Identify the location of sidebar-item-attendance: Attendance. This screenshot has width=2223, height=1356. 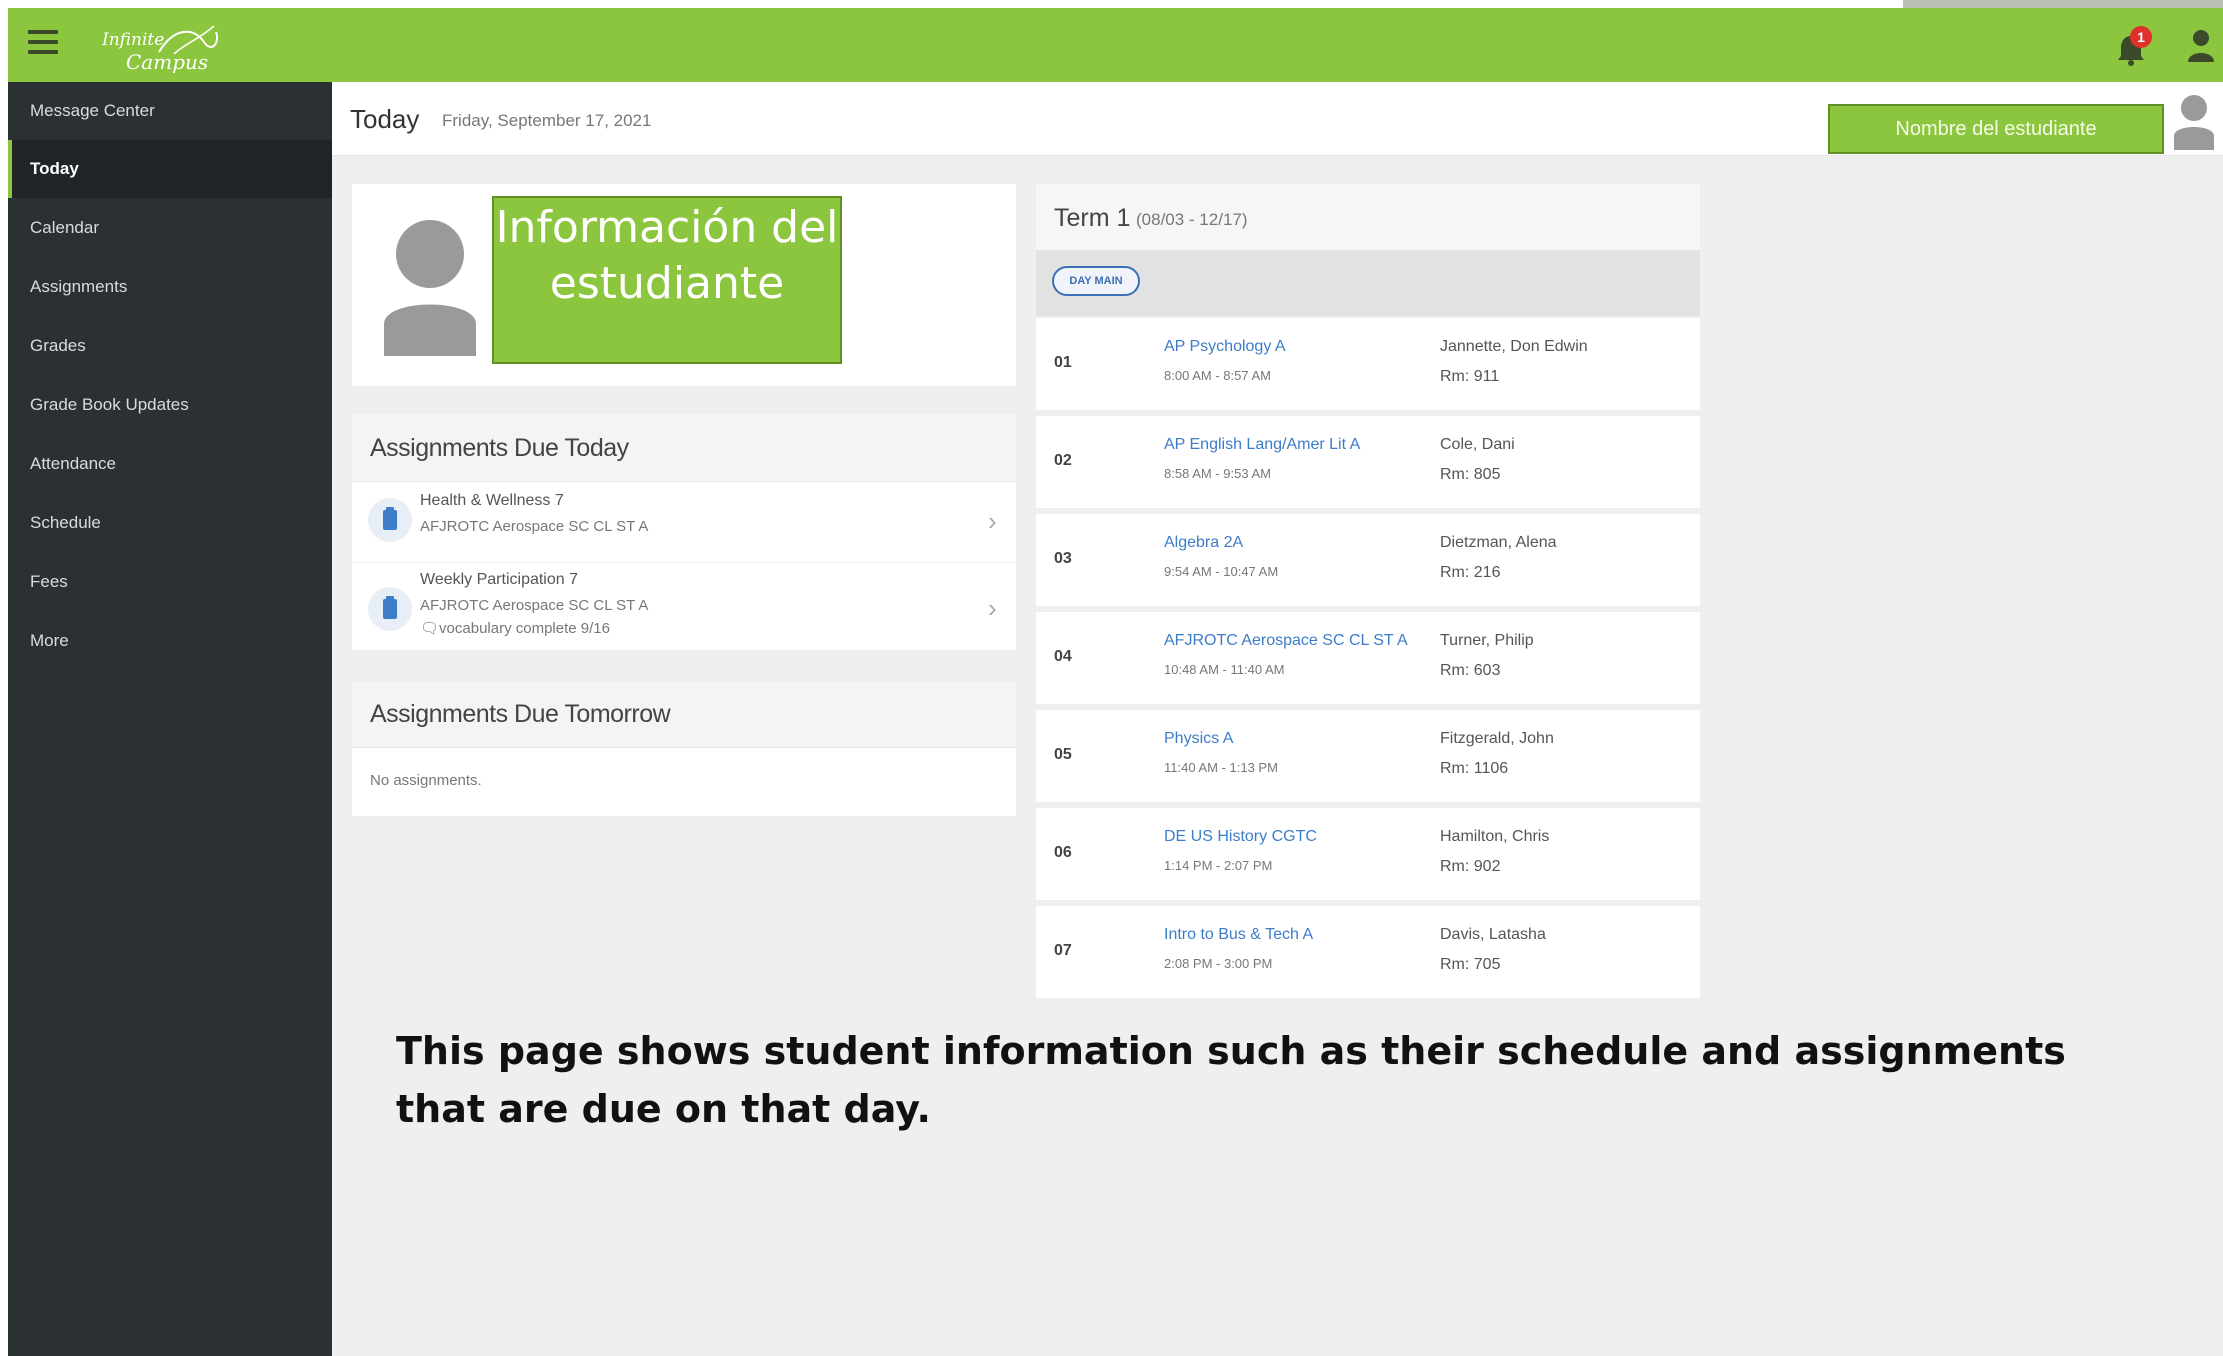
(170, 464).